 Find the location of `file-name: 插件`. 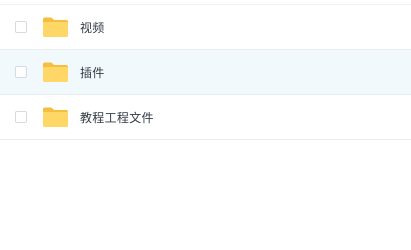

file-name: 插件 is located at coordinates (92, 72).